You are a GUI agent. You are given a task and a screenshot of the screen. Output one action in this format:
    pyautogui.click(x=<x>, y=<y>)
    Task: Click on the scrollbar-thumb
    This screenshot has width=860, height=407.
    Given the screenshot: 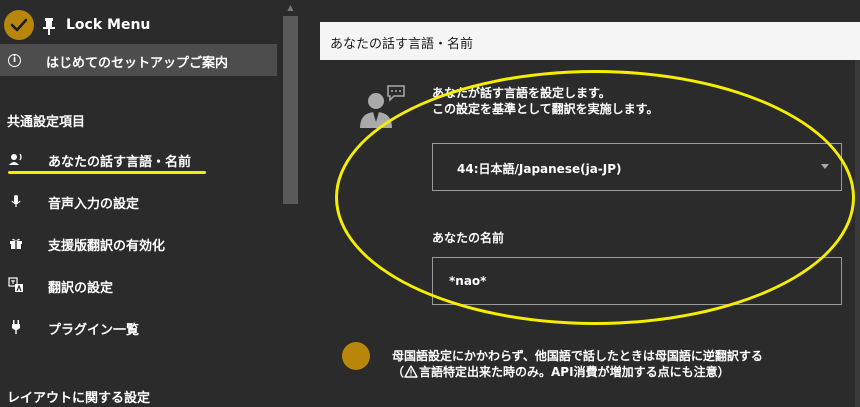 What is the action you would take?
    pyautogui.click(x=290, y=110)
    